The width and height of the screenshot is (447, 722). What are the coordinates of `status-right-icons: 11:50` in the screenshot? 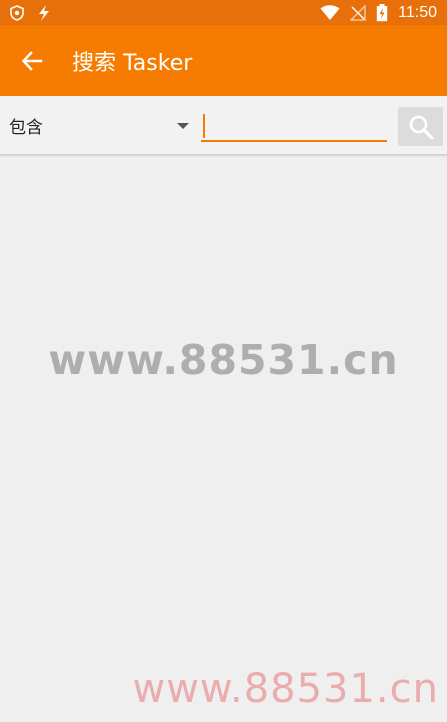 It's located at (378, 12).